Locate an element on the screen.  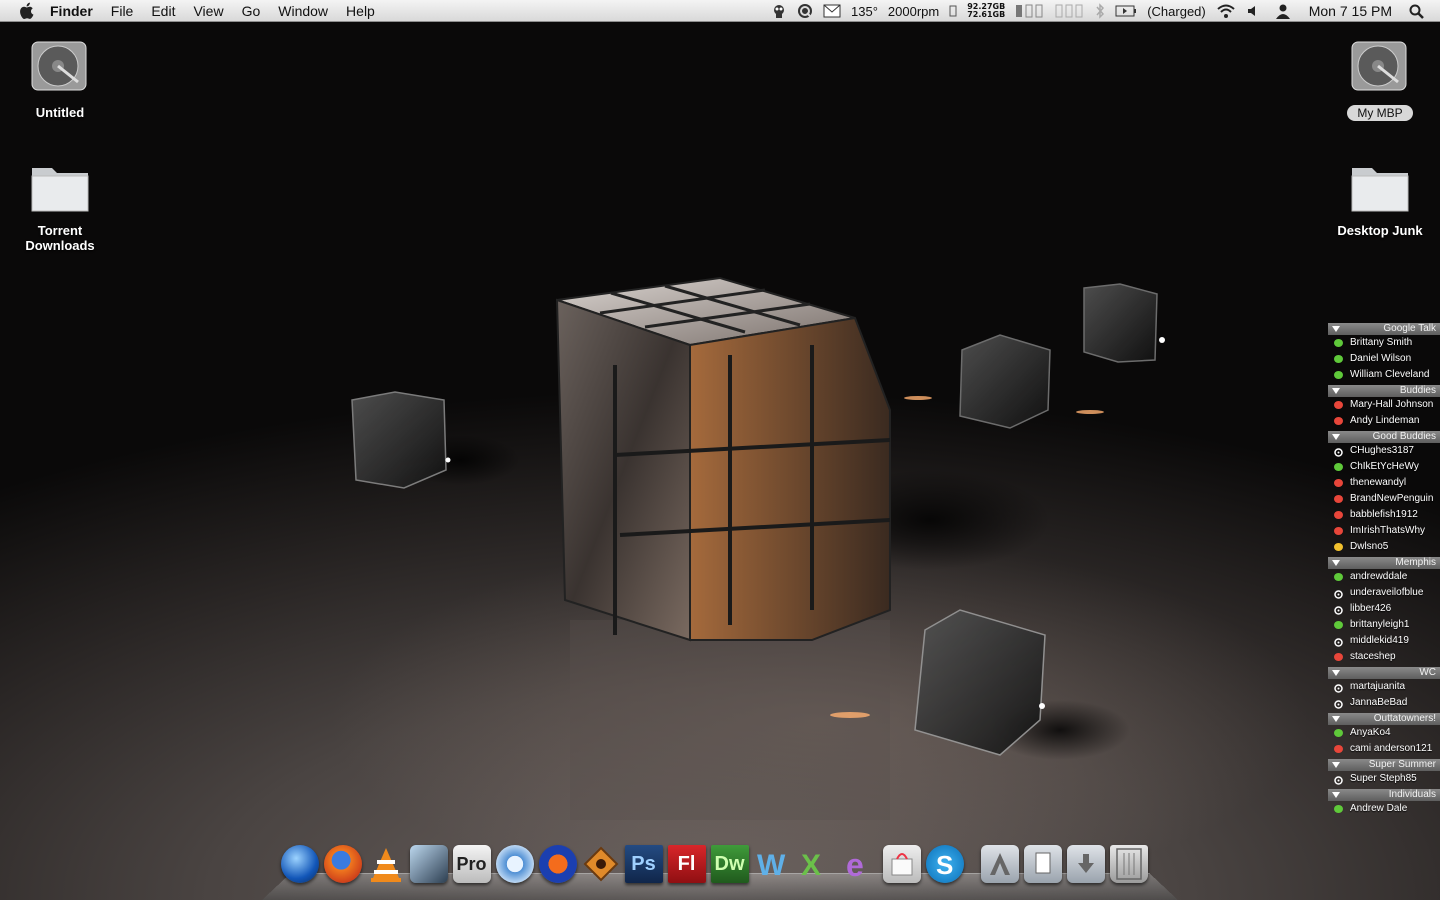
itunes-icon-tile is located at coordinates (514, 864).